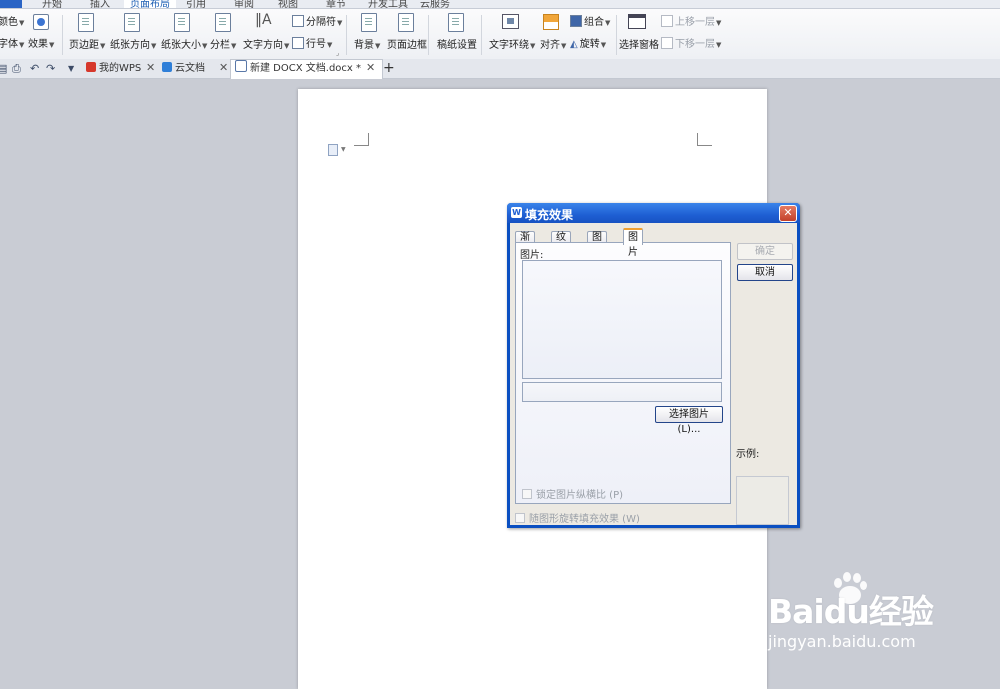  I want to click on chevron-down-icon: ▼, so click(343, 149).